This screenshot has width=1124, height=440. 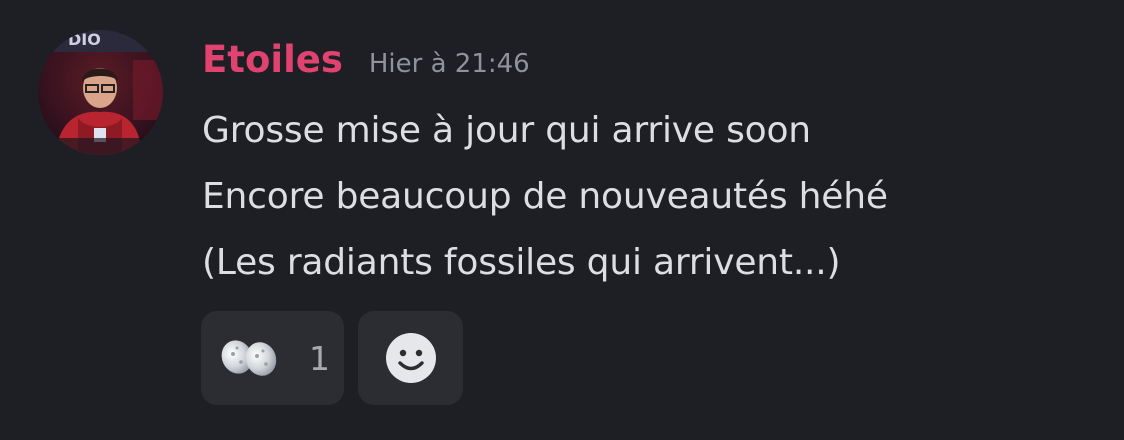 I want to click on reaction-fossil-button: 1, so click(x=272, y=358).